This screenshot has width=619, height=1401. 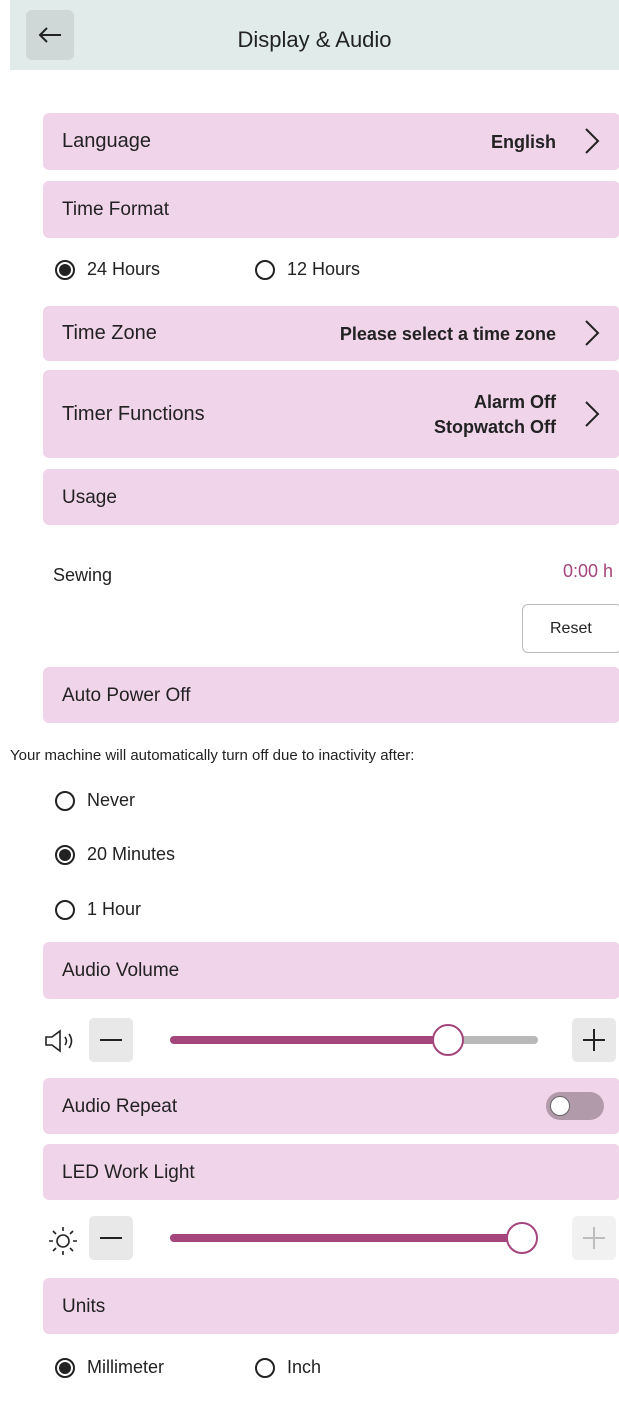 What do you see at coordinates (448, 1040) in the screenshot?
I see `volume-slider-thumb` at bounding box center [448, 1040].